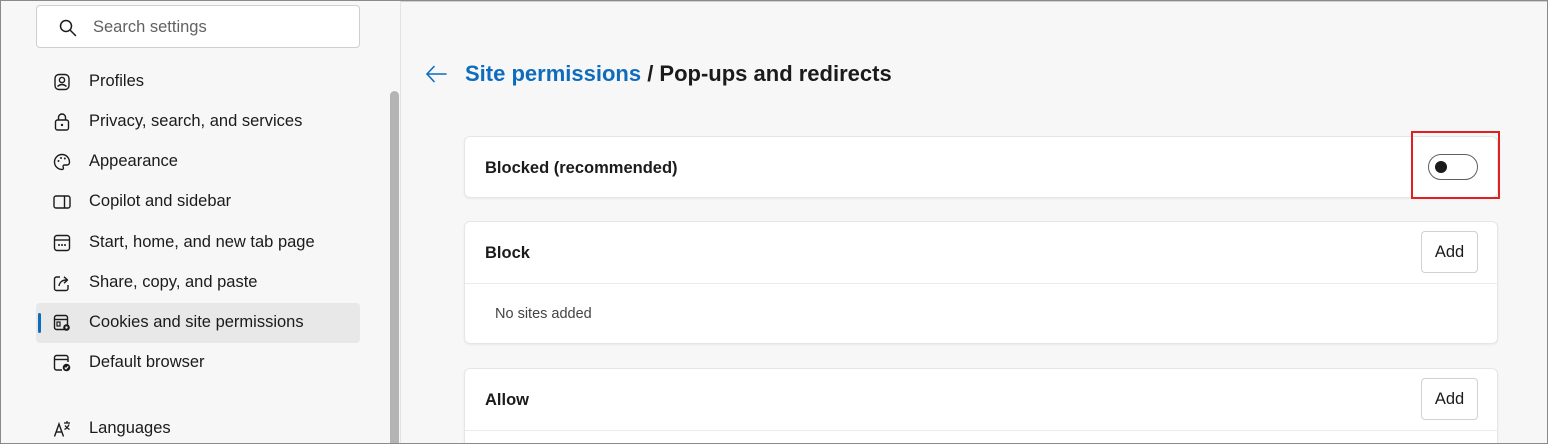 This screenshot has width=1548, height=444. Describe the element at coordinates (62, 243) in the screenshot. I see `home-page-icon` at that location.